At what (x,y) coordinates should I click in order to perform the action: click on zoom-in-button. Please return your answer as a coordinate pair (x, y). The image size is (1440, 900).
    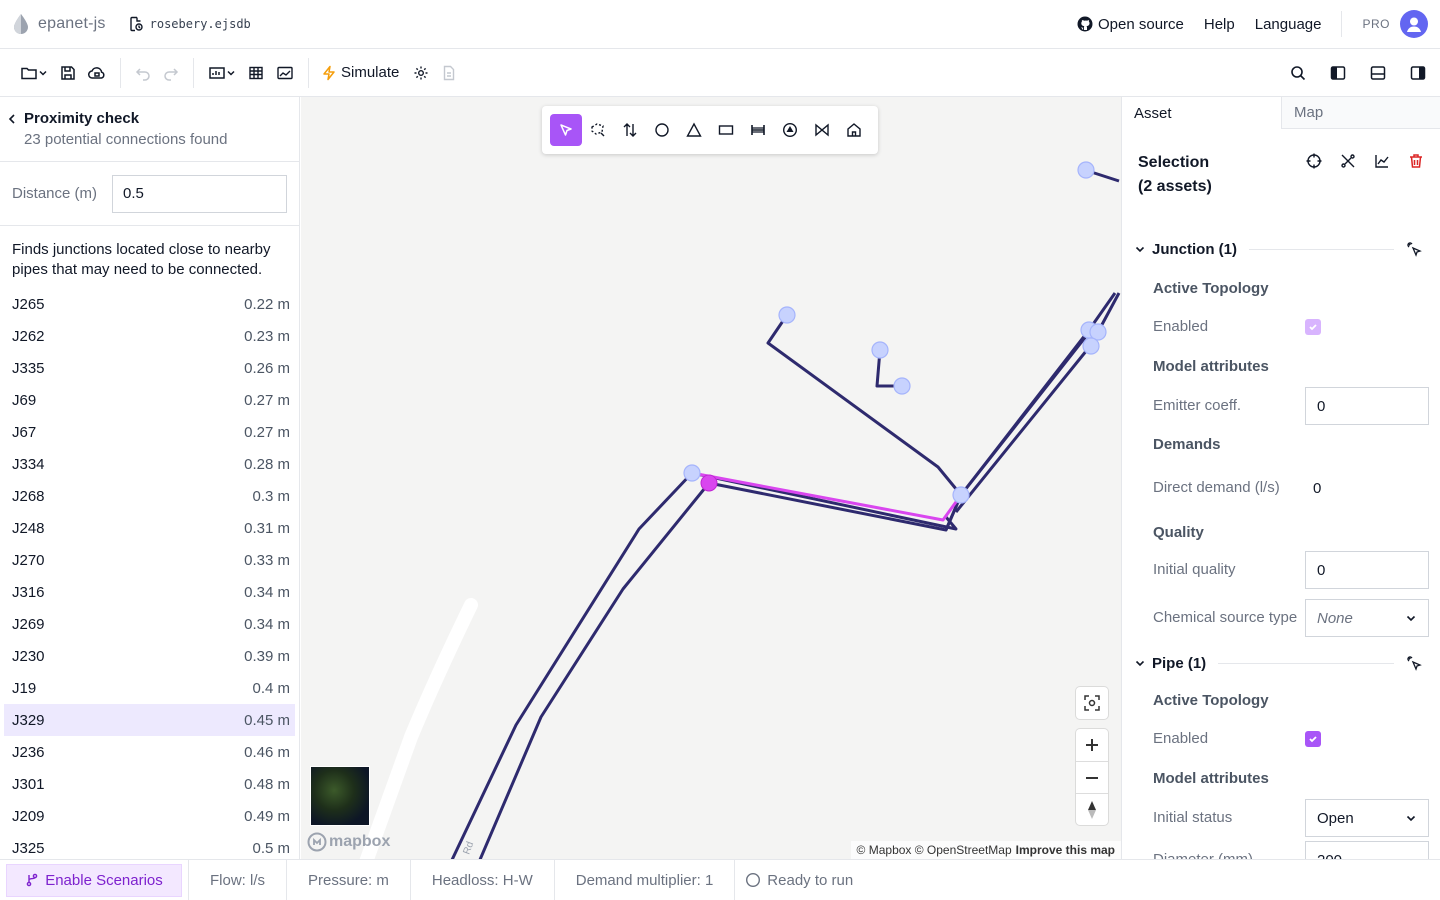
    Looking at the image, I should click on (1092, 745).